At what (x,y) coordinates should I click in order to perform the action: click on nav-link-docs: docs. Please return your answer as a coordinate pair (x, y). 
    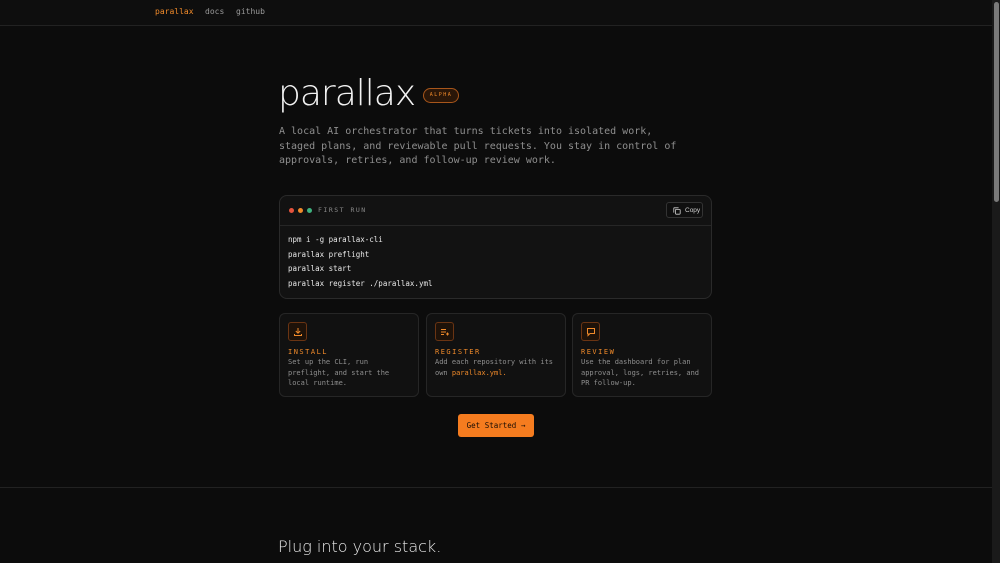
    Looking at the image, I should click on (214, 11).